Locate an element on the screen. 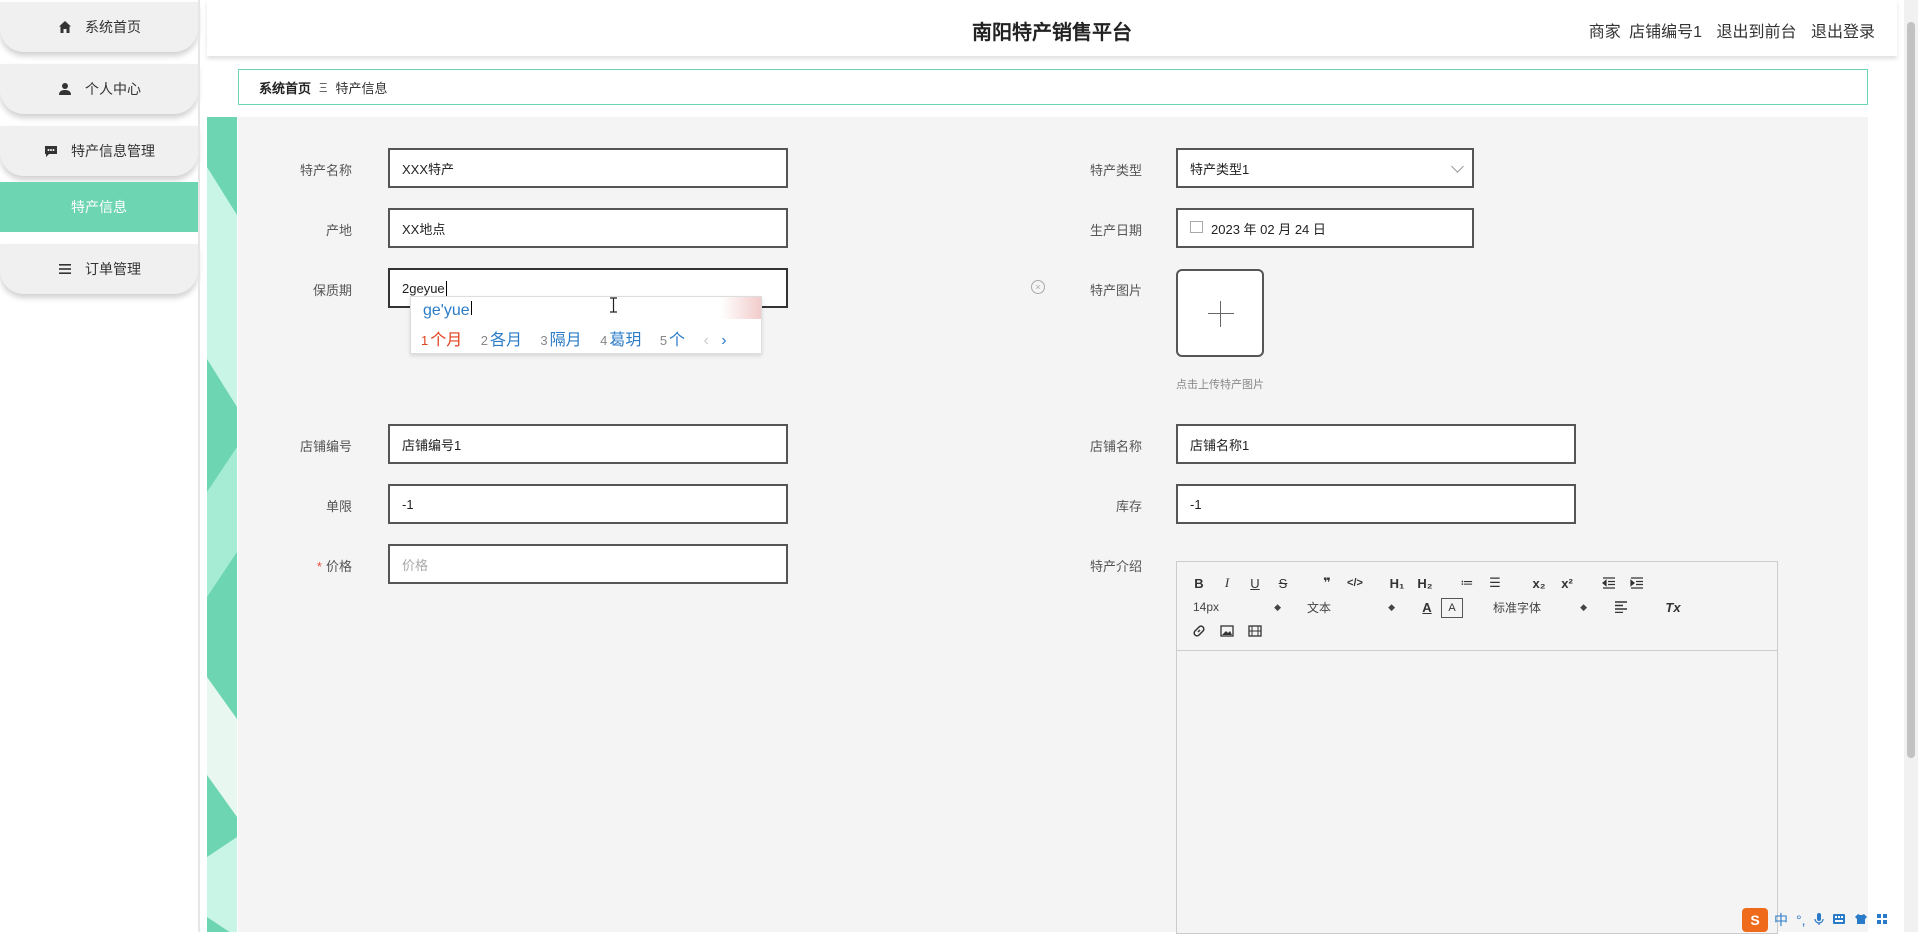 The height and width of the screenshot is (934, 1918). date-picker: 2023 年 02 月 24 日 is located at coordinates (1325, 228).